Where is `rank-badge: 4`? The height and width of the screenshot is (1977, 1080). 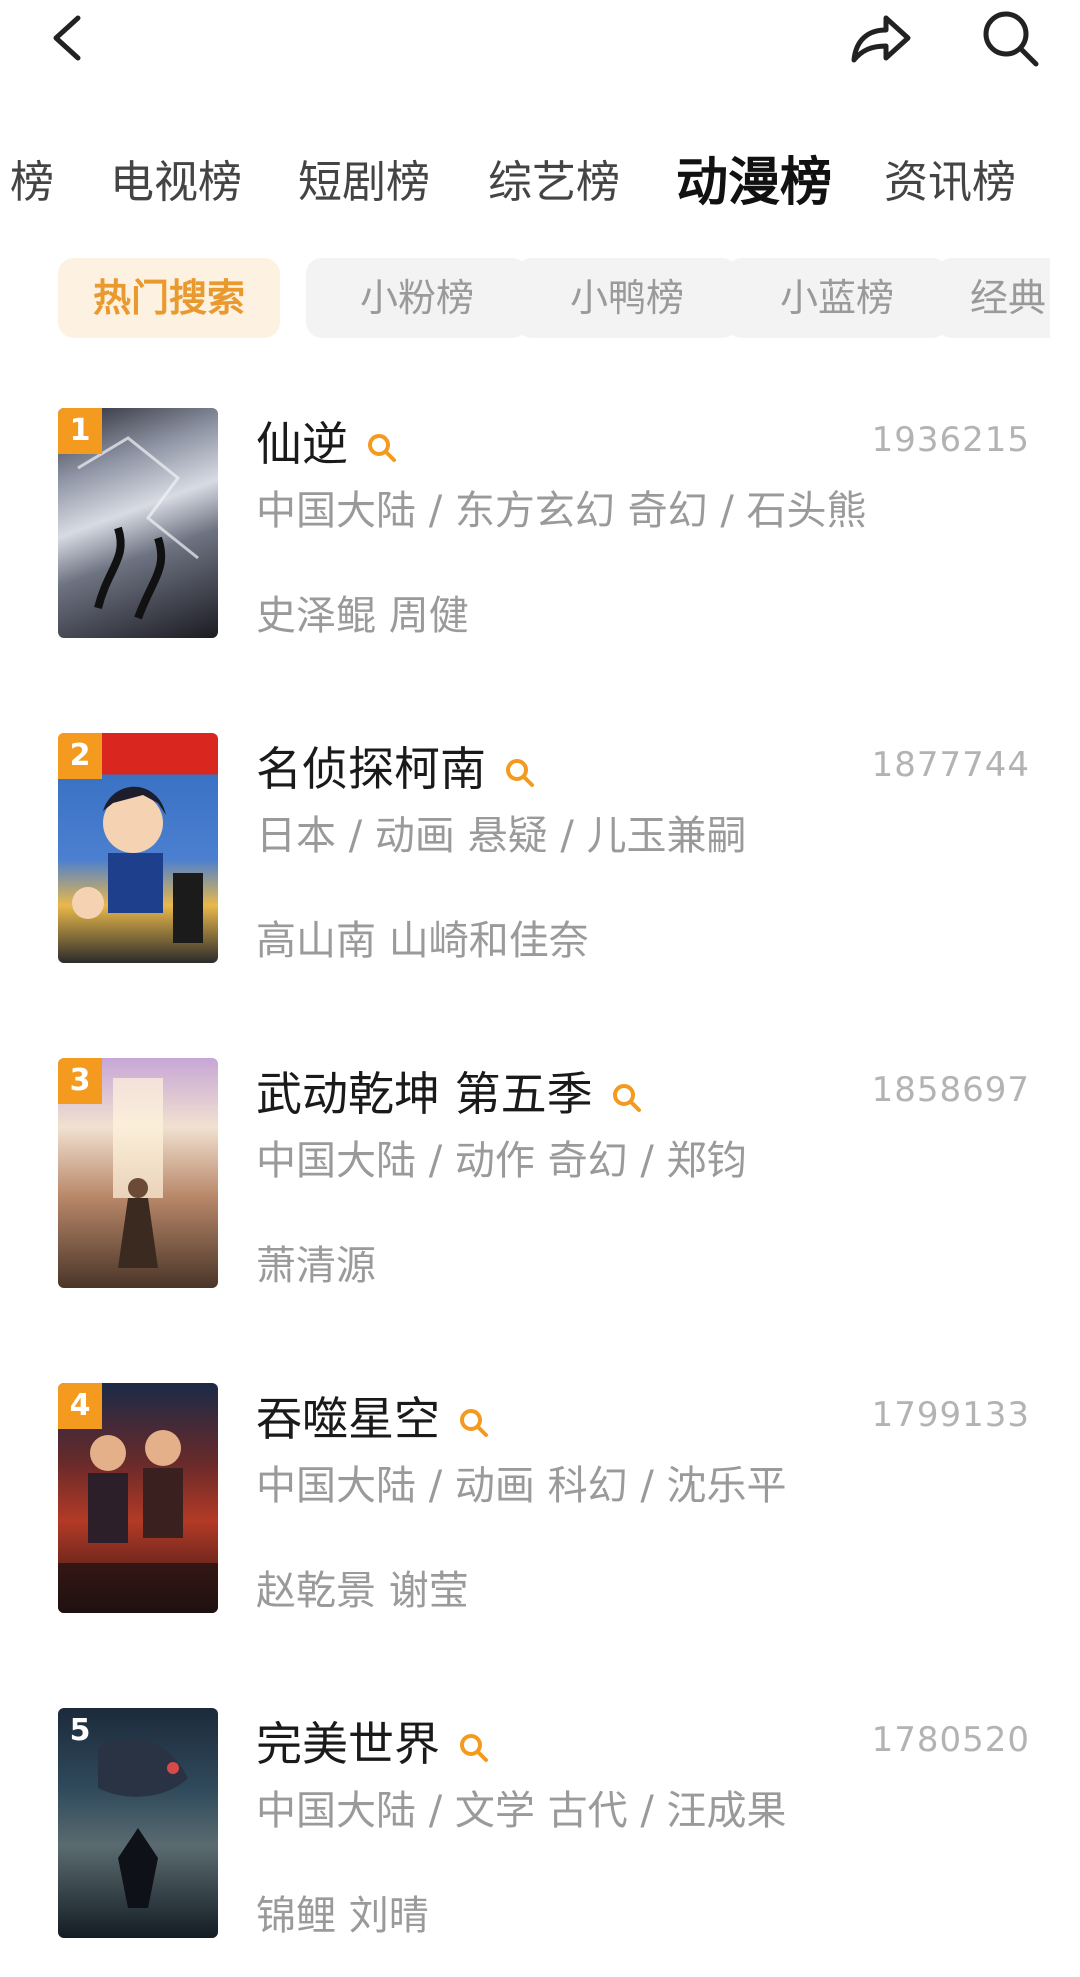 rank-badge: 4 is located at coordinates (80, 1406).